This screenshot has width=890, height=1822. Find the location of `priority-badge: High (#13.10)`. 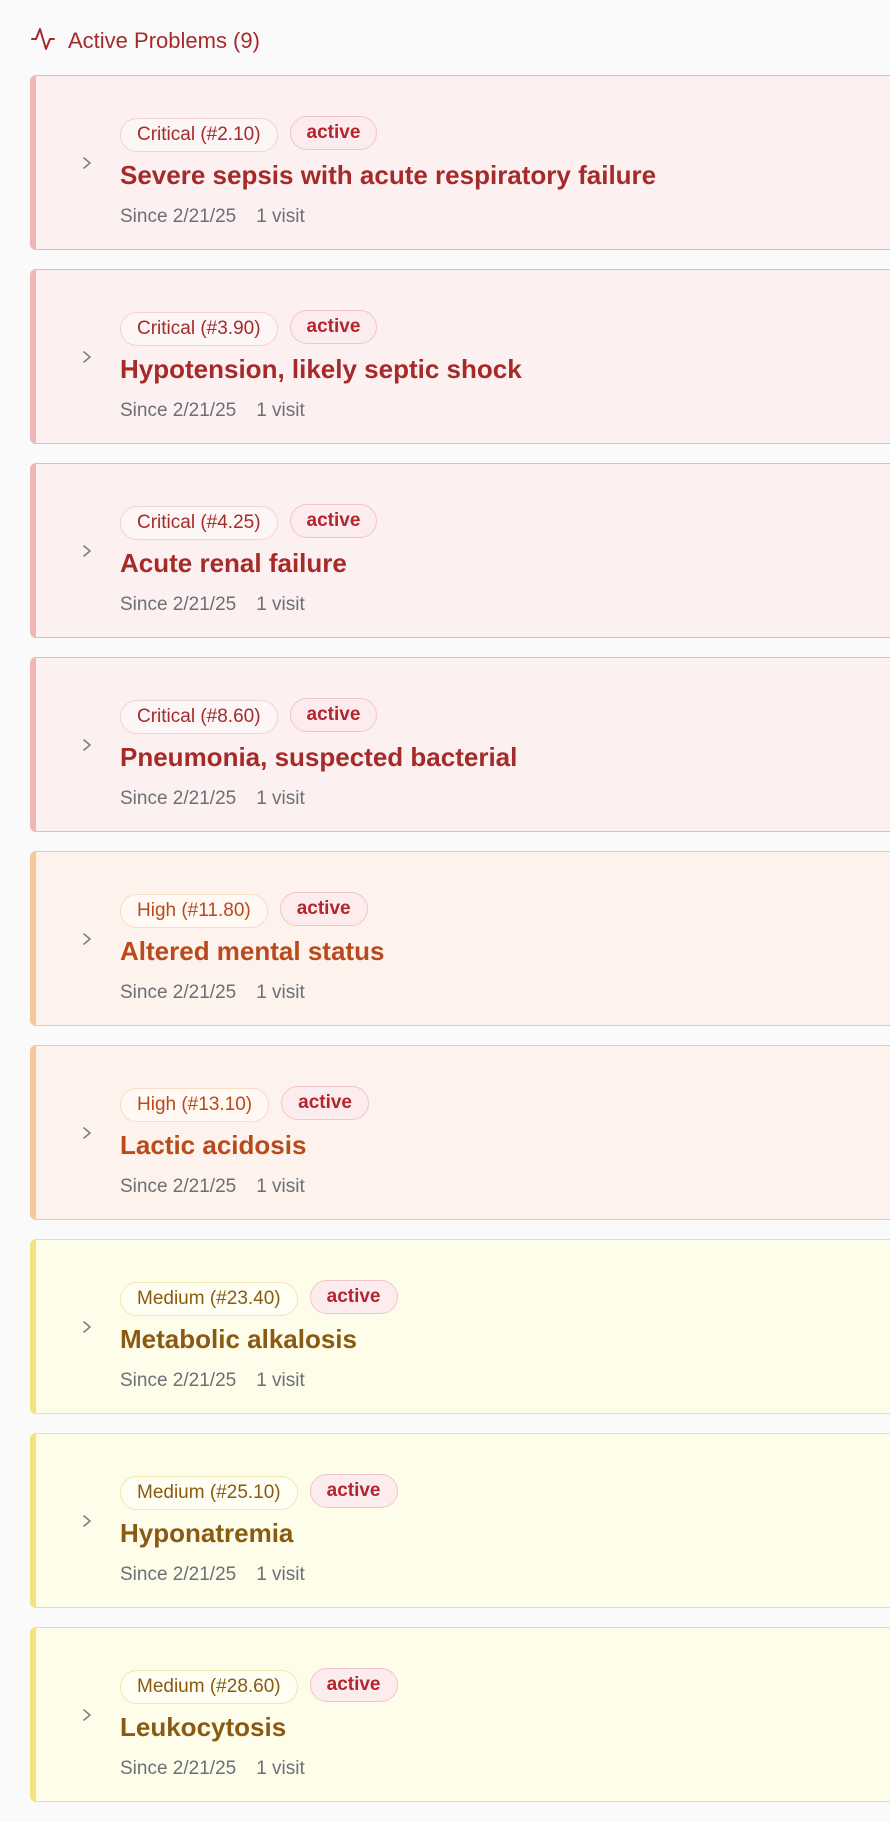

priority-badge: High (#13.10) is located at coordinates (195, 1105).